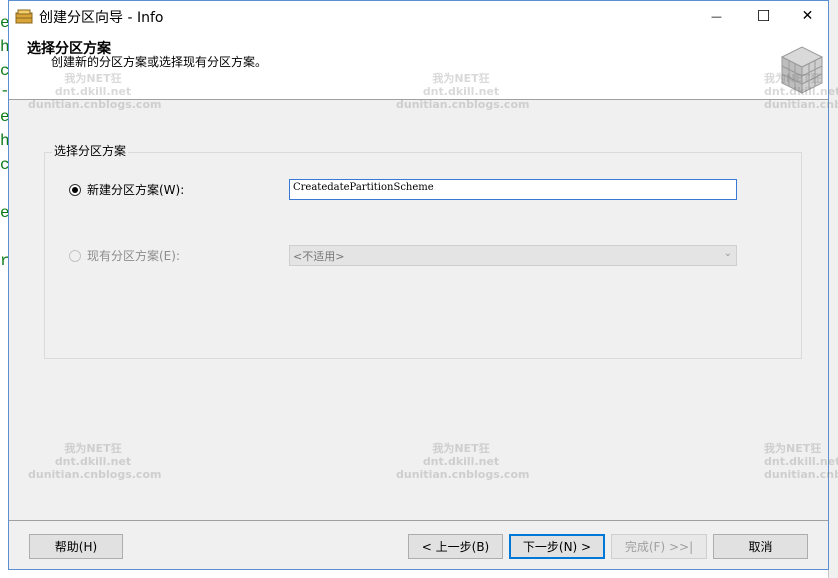 This screenshot has width=838, height=578. I want to click on help-button: 帮助(H), so click(76, 546).